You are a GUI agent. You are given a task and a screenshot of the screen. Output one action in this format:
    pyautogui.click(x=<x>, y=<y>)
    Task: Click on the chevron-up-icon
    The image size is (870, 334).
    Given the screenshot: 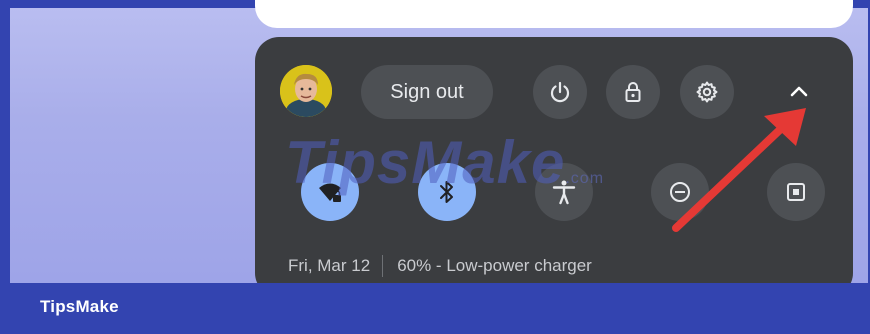 What is the action you would take?
    pyautogui.click(x=799, y=91)
    